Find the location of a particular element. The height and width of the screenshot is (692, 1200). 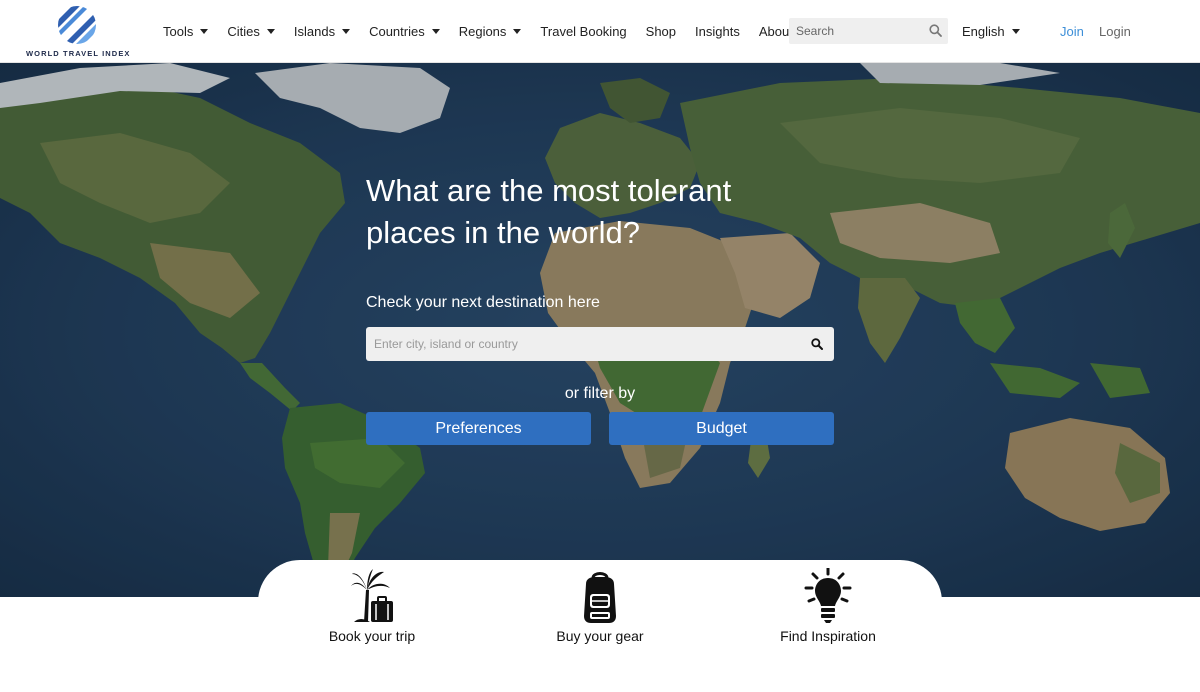

site-logo: WORLD TRAVEL INDEX is located at coordinates (78, 32).